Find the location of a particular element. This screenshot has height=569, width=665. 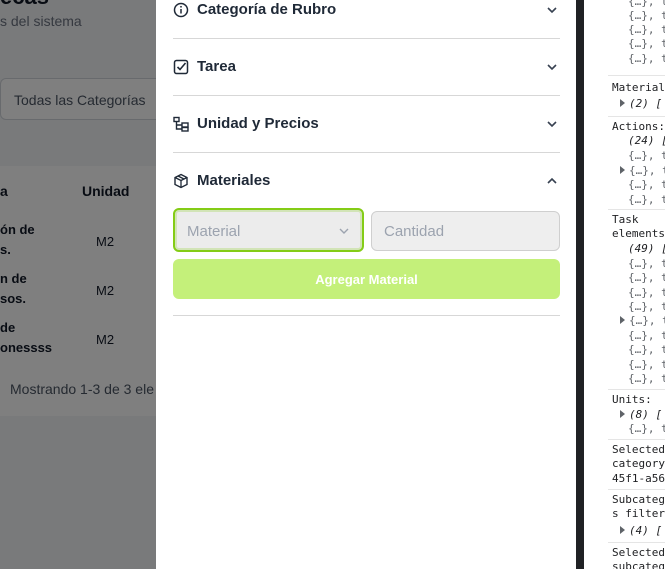

console-line: (49) [ is located at coordinates (646, 248).